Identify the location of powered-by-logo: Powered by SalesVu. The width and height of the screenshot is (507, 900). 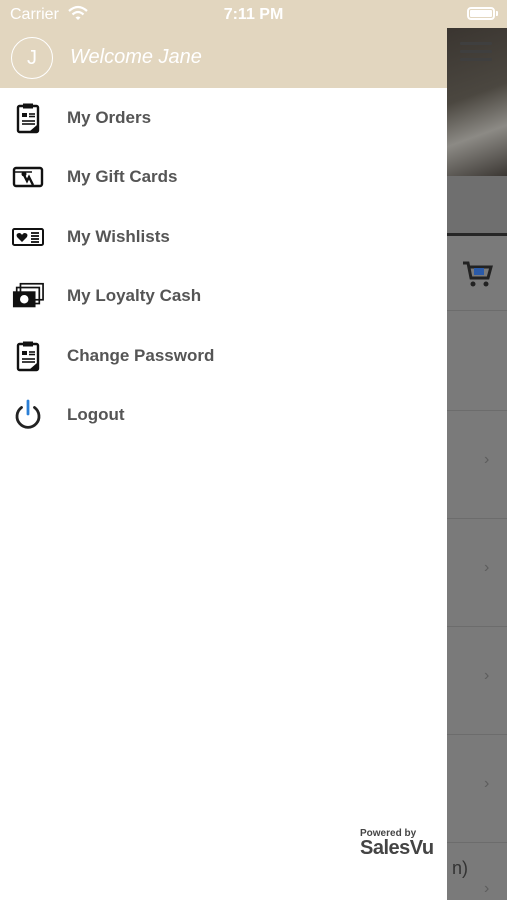
(400, 845).